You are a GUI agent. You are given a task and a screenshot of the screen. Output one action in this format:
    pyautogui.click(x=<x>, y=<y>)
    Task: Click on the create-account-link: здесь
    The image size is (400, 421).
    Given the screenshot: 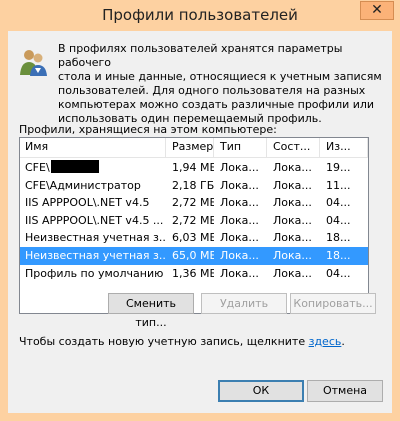 What is the action you would take?
    pyautogui.click(x=325, y=341)
    